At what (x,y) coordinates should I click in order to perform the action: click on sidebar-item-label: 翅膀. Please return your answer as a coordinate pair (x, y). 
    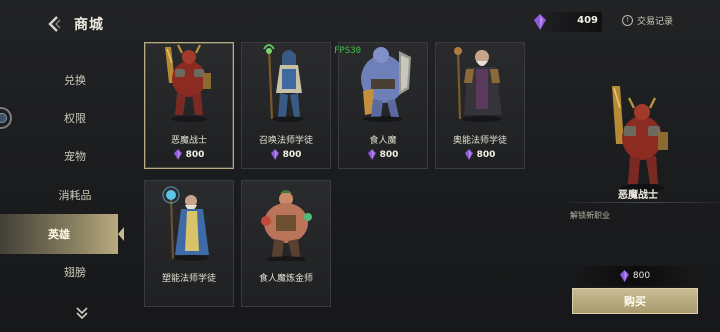
    Looking at the image, I should click on (75, 272).